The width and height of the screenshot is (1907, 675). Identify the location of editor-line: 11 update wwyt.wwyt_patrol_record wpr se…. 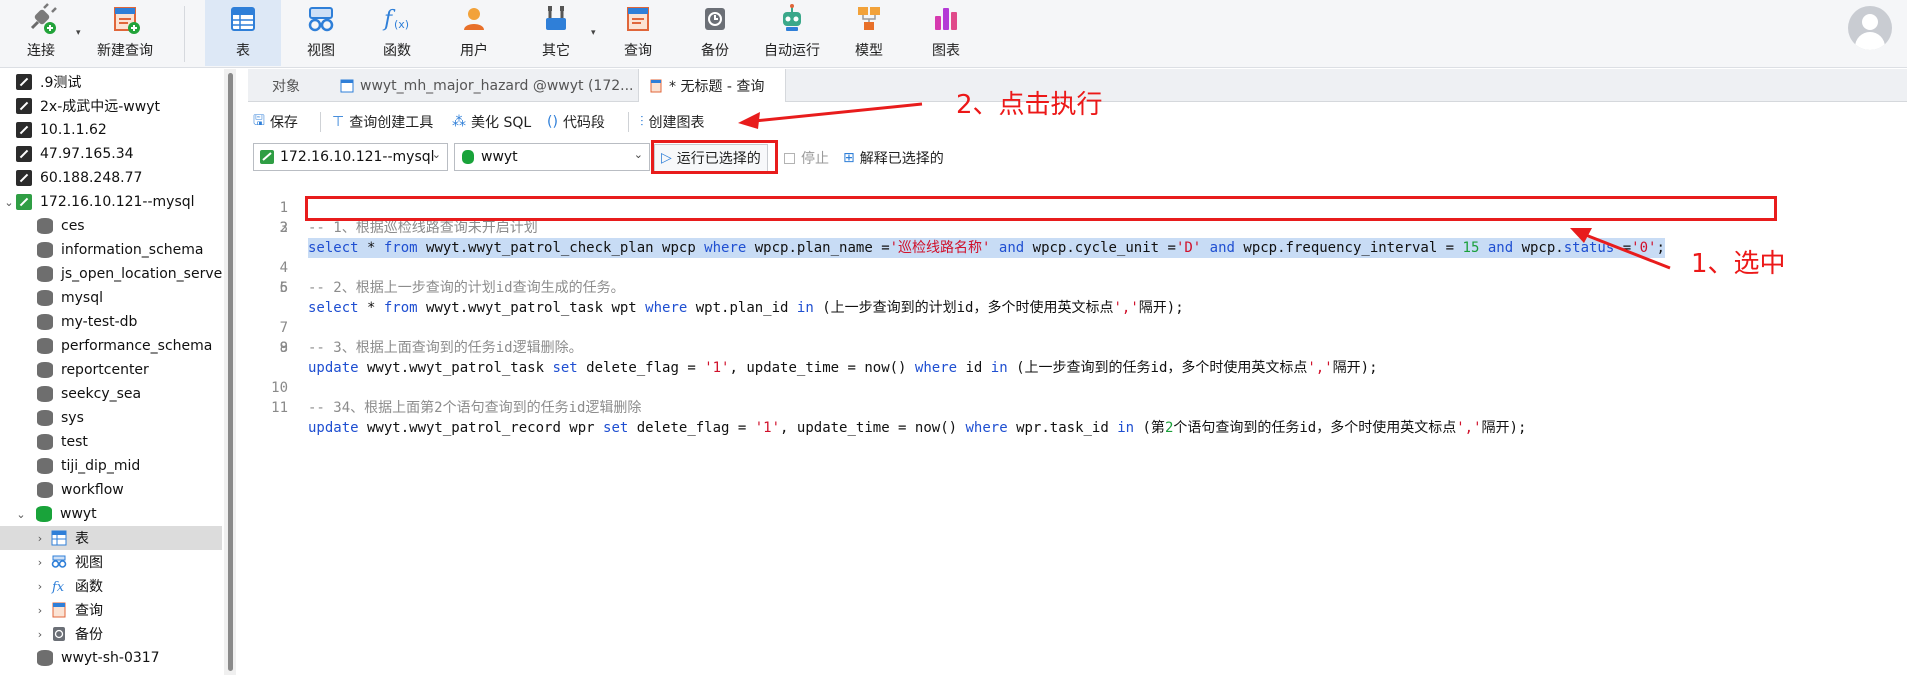
(899, 418).